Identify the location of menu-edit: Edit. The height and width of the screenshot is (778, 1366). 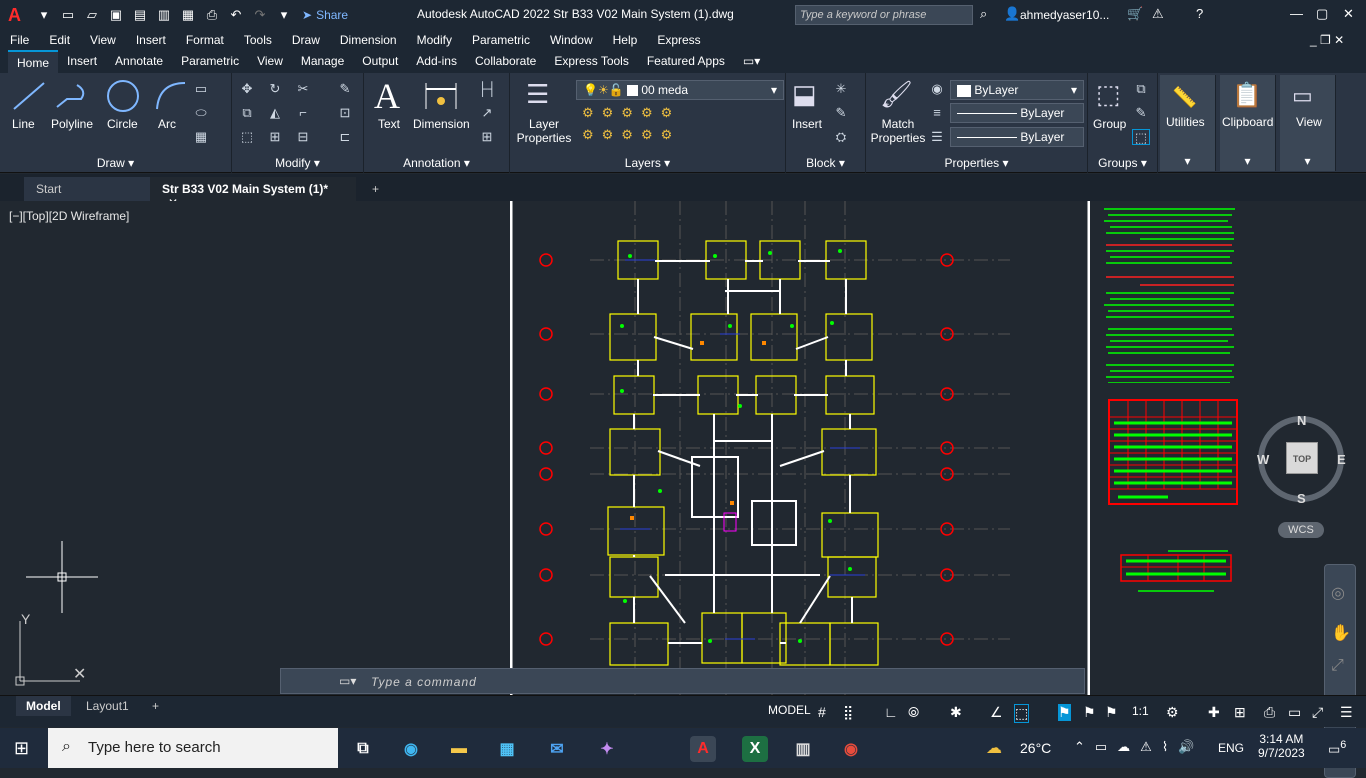
(59, 40).